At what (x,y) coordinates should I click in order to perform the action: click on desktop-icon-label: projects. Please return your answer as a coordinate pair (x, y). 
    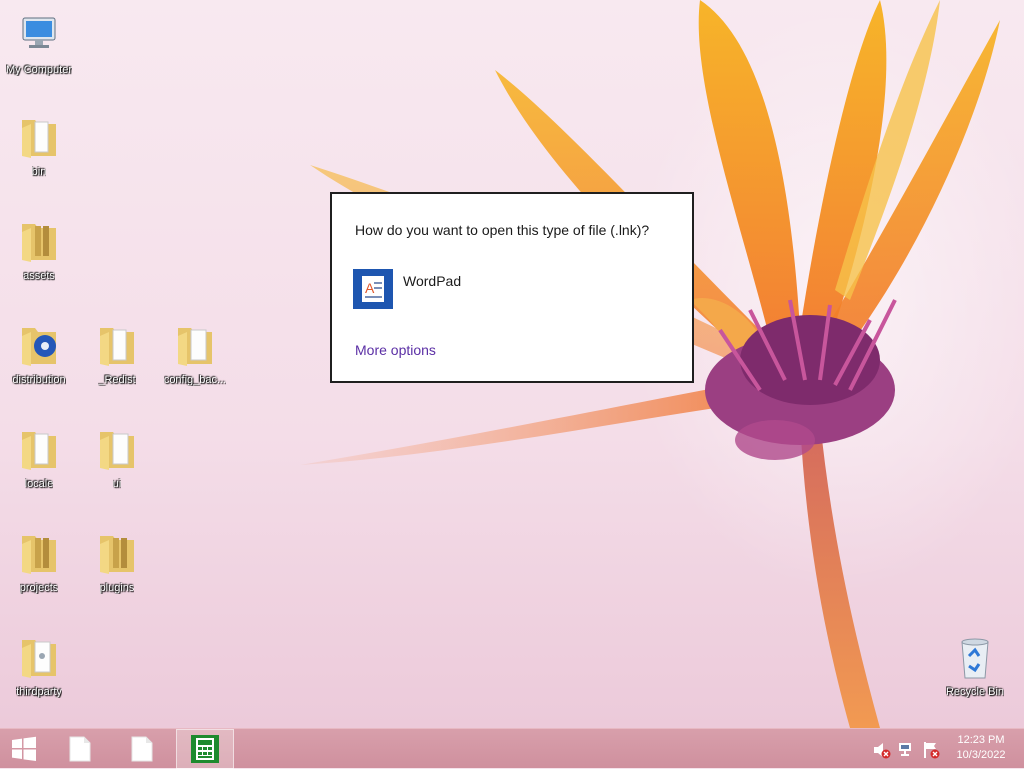
    Looking at the image, I should click on (39, 588).